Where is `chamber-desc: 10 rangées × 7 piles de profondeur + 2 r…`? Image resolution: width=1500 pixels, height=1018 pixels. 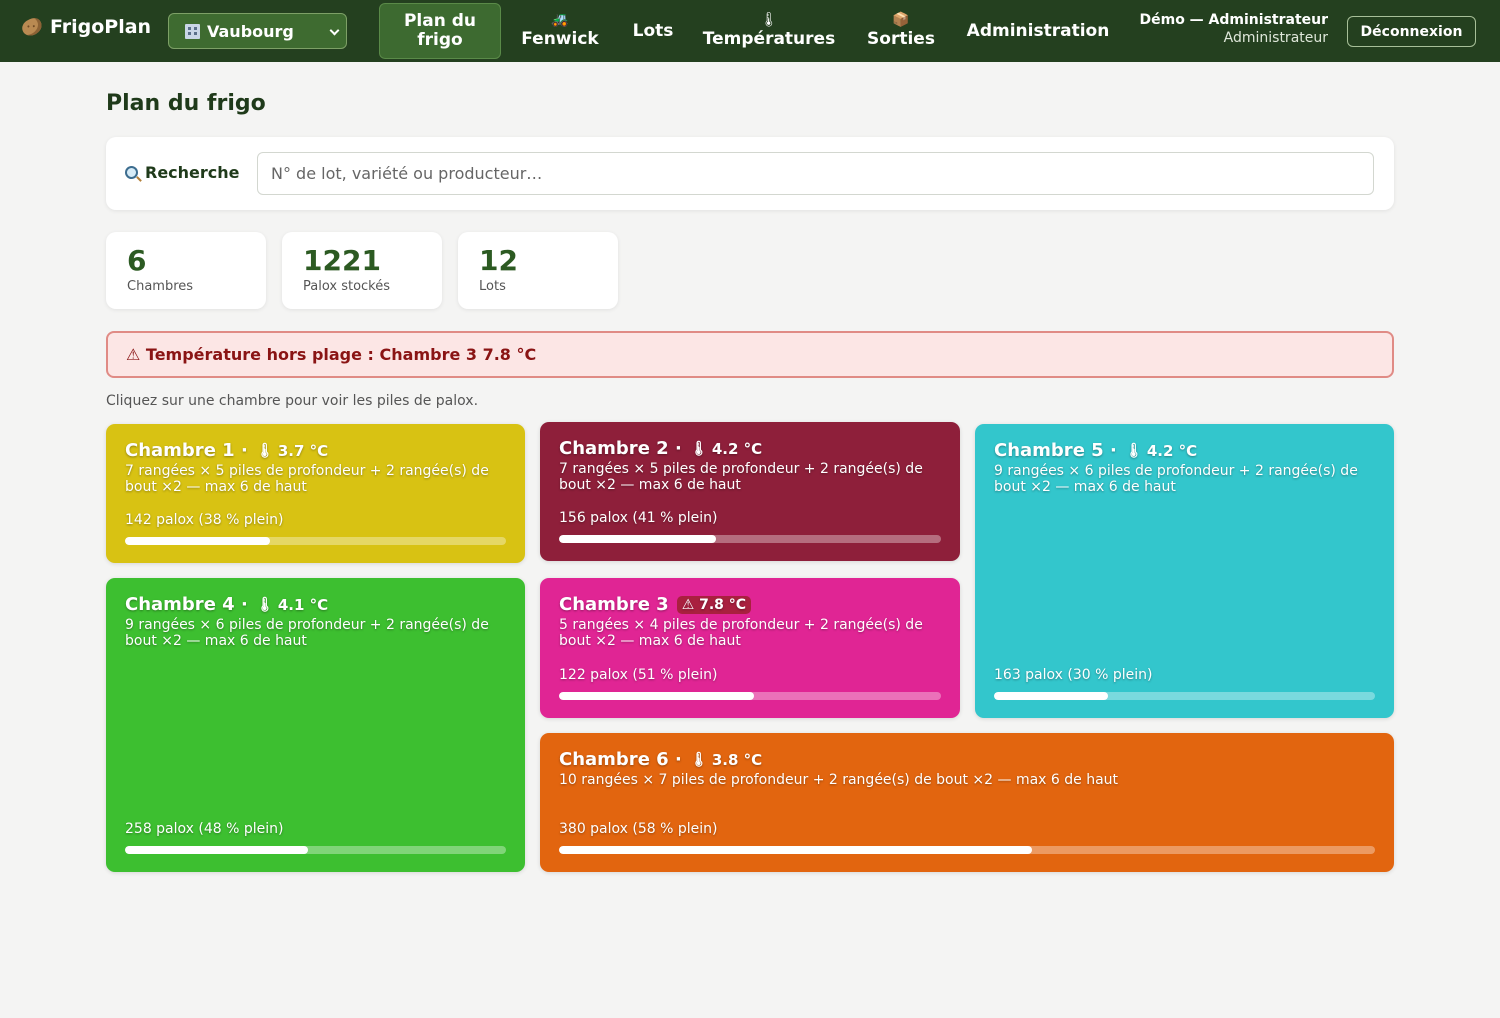 chamber-desc: 10 rangées × 7 piles de profondeur + 2 r… is located at coordinates (839, 780).